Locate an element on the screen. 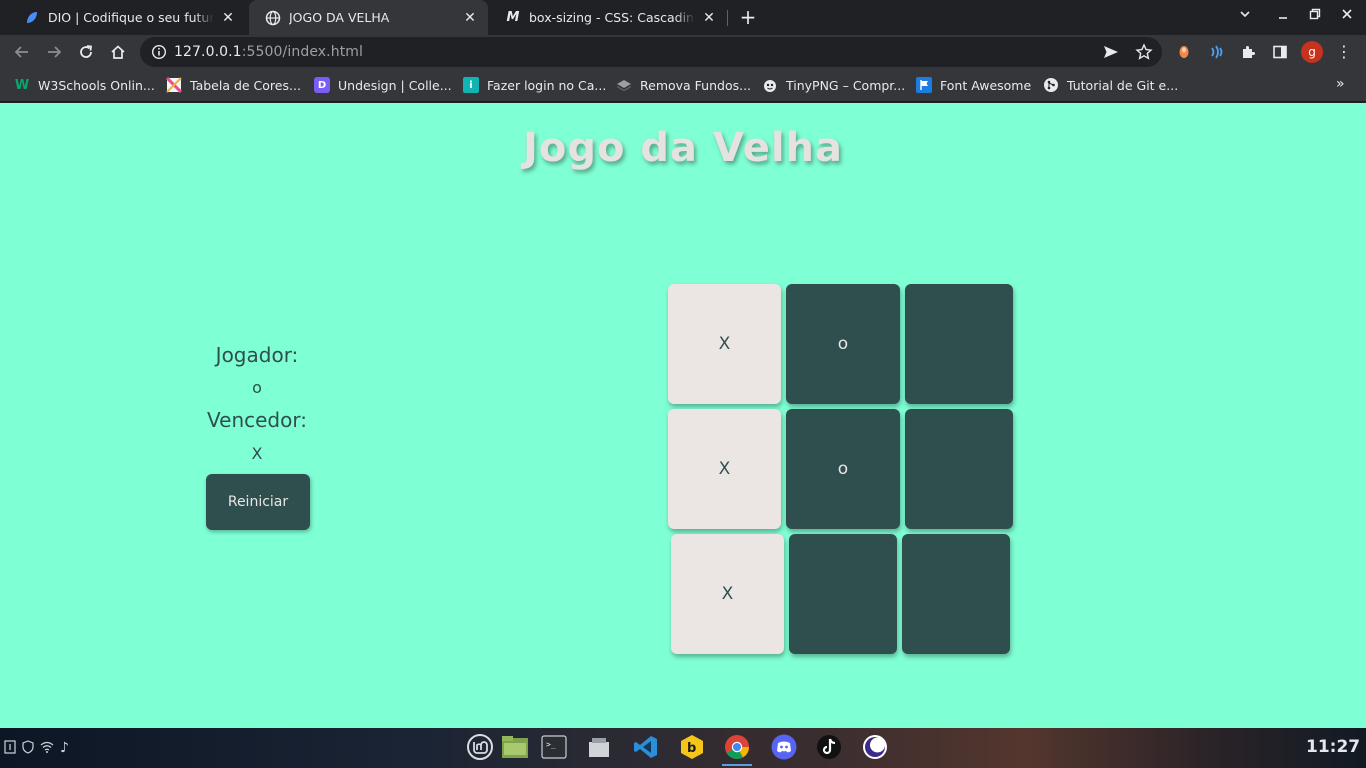  vscode-icon is located at coordinates (646, 747).